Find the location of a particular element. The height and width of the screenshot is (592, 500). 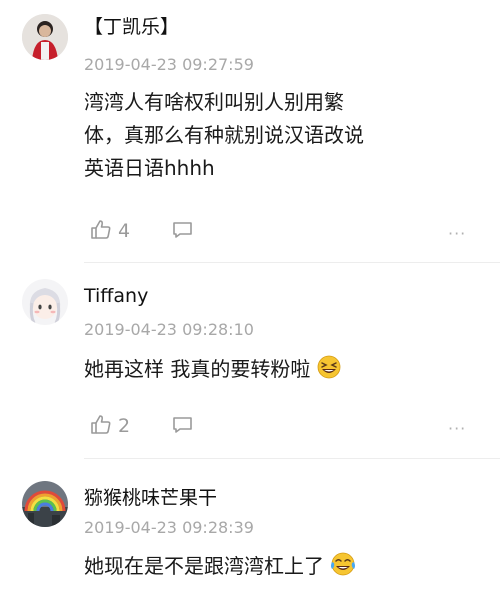

like-button: 4 is located at coordinates (110, 231).